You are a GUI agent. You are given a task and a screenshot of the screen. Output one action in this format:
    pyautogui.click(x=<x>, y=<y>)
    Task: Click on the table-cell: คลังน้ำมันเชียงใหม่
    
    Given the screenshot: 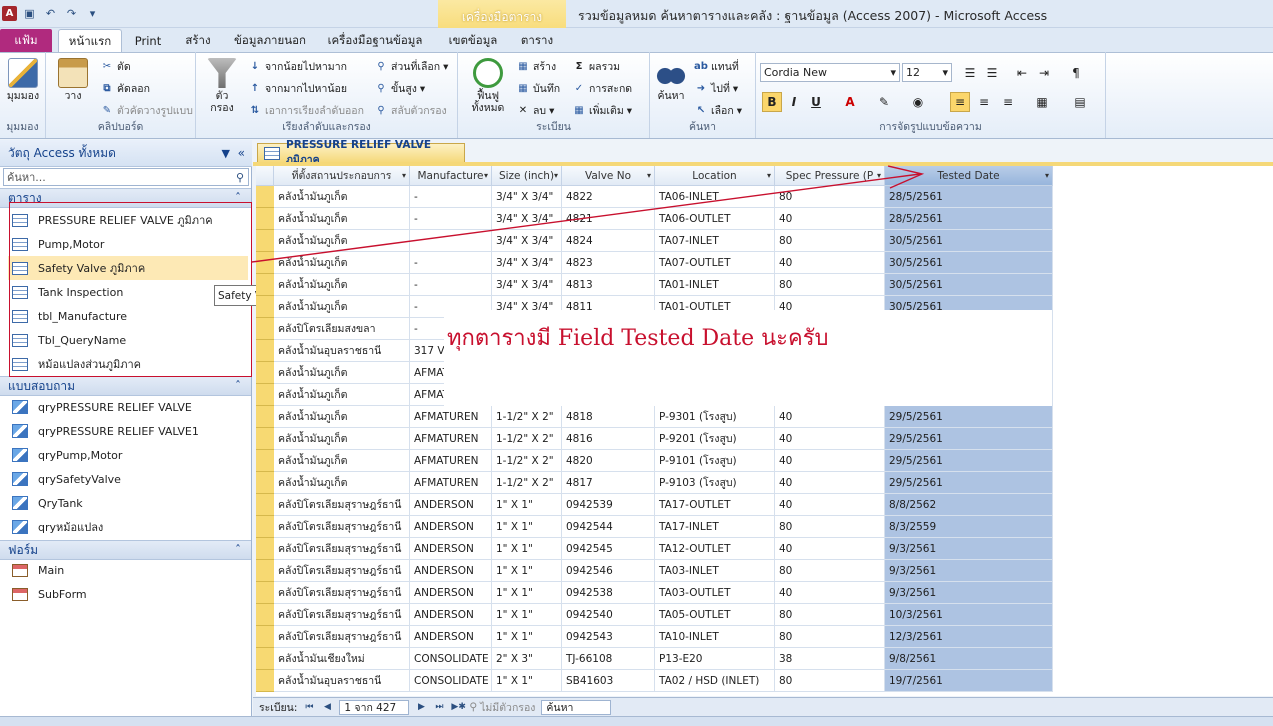 What is the action you would take?
    pyautogui.click(x=342, y=659)
    